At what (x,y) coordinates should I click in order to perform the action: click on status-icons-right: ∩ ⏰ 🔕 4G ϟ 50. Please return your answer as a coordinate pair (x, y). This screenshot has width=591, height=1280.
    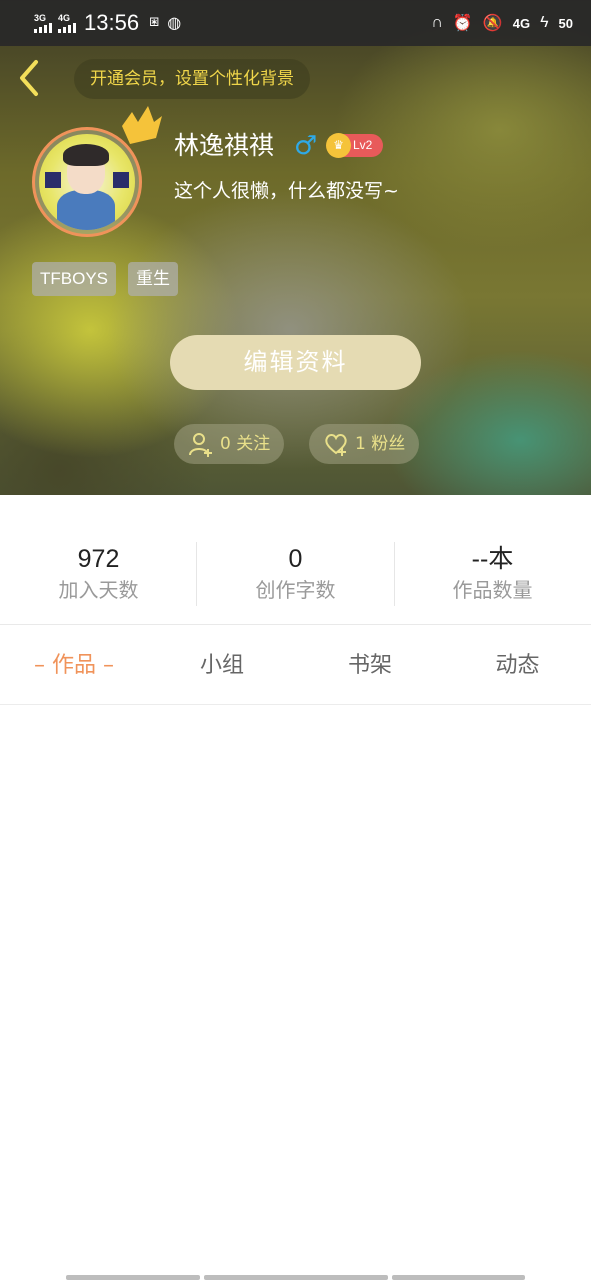
    Looking at the image, I should click on (502, 23).